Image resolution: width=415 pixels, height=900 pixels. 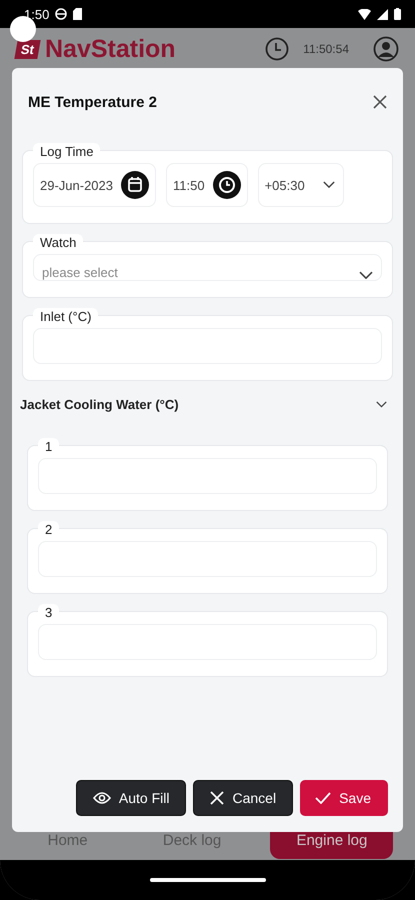 What do you see at coordinates (301, 185) in the screenshot?
I see `timezone-select: +05:30` at bounding box center [301, 185].